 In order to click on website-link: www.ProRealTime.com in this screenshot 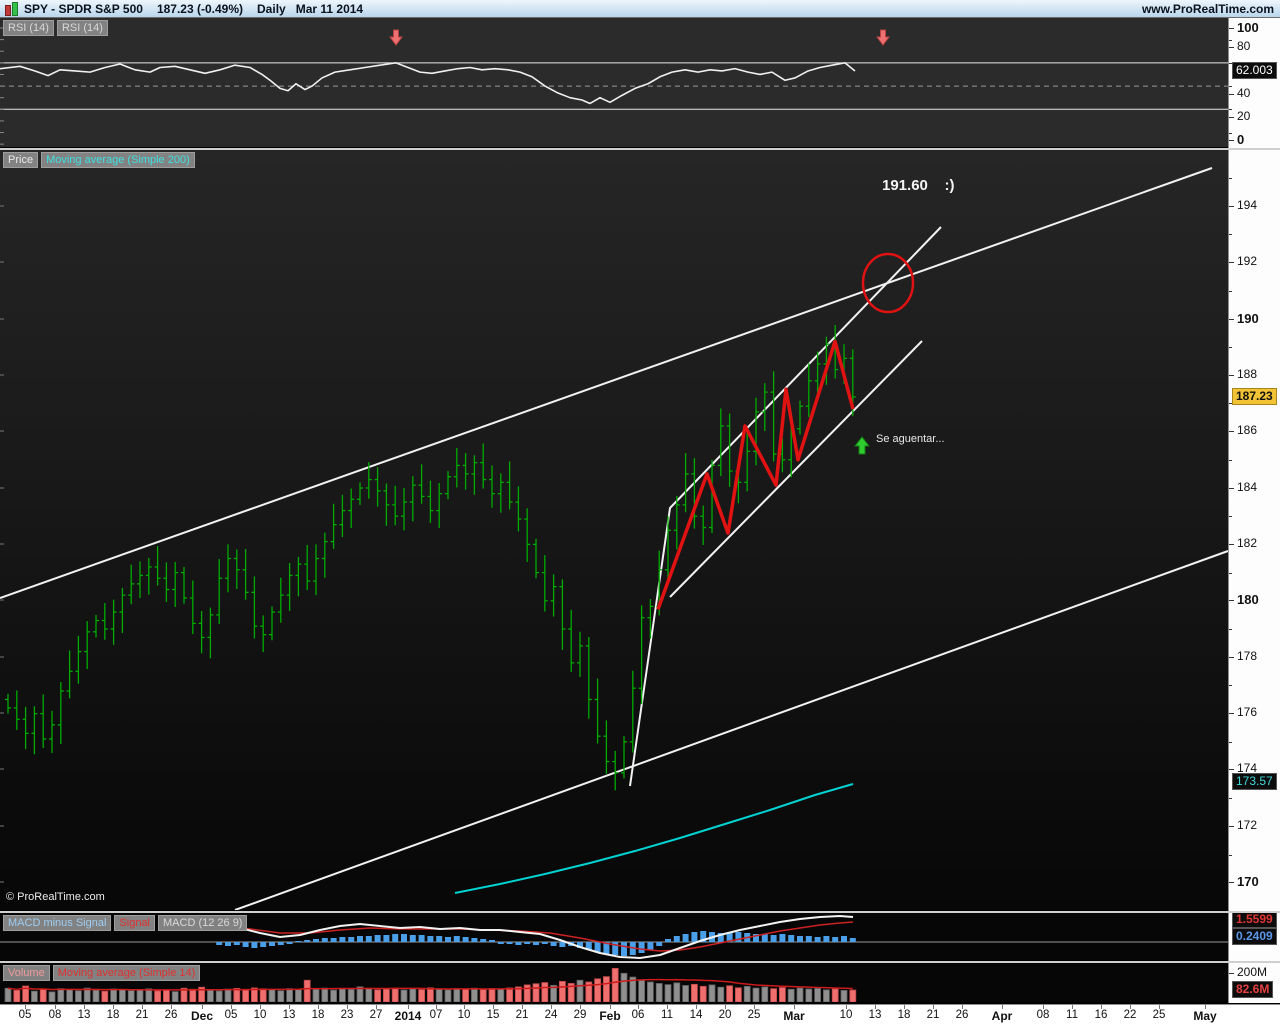, I will do `click(1208, 9)`.